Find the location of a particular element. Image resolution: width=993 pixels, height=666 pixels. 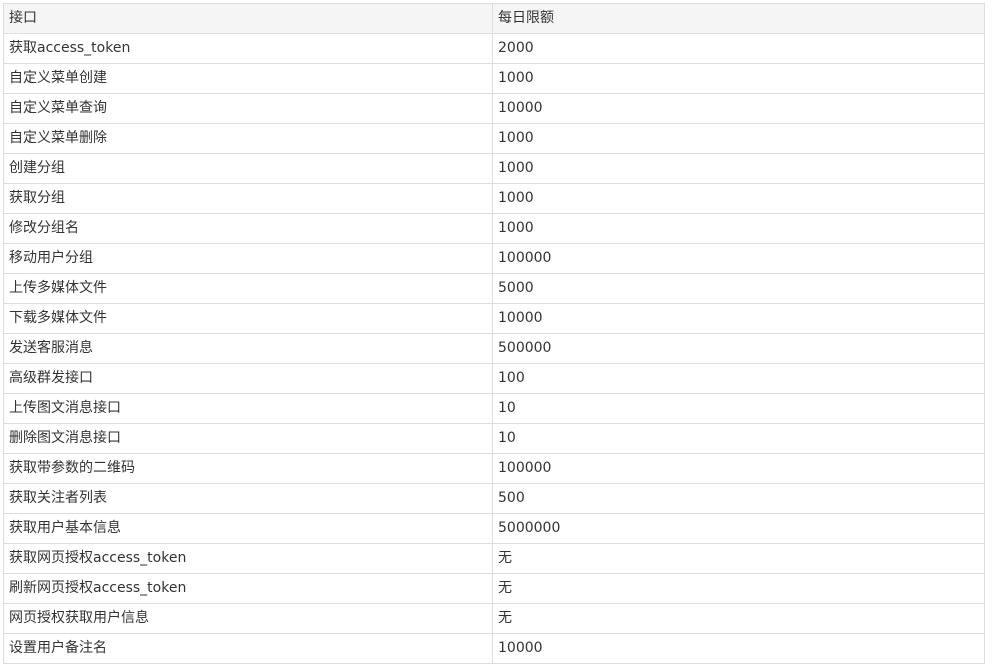

table-row: 设置用户备注名 10000 is located at coordinates (494, 648).